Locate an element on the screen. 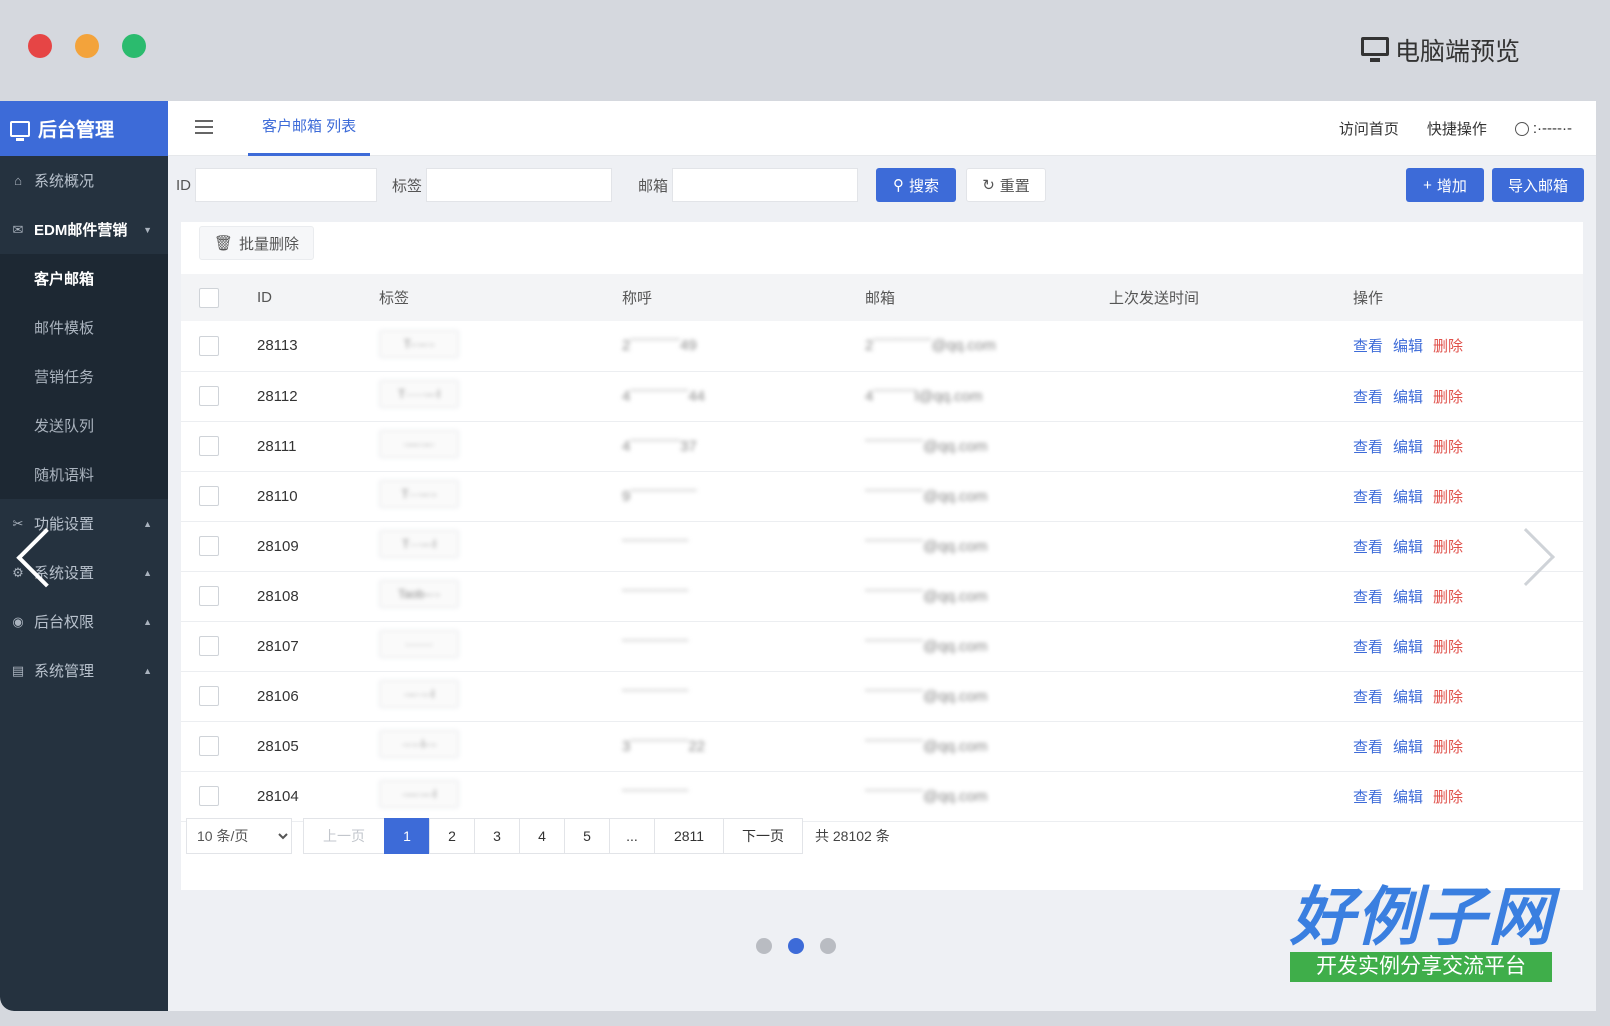  header-name: 称呼 is located at coordinates (743, 297).